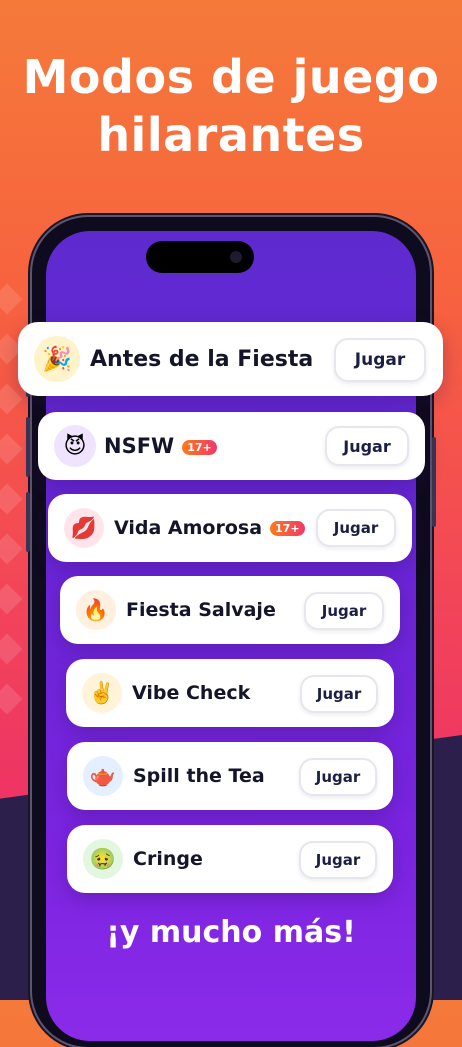 The width and height of the screenshot is (462, 1047). What do you see at coordinates (199, 776) in the screenshot?
I see `mode-title: Spill the Tea` at bounding box center [199, 776].